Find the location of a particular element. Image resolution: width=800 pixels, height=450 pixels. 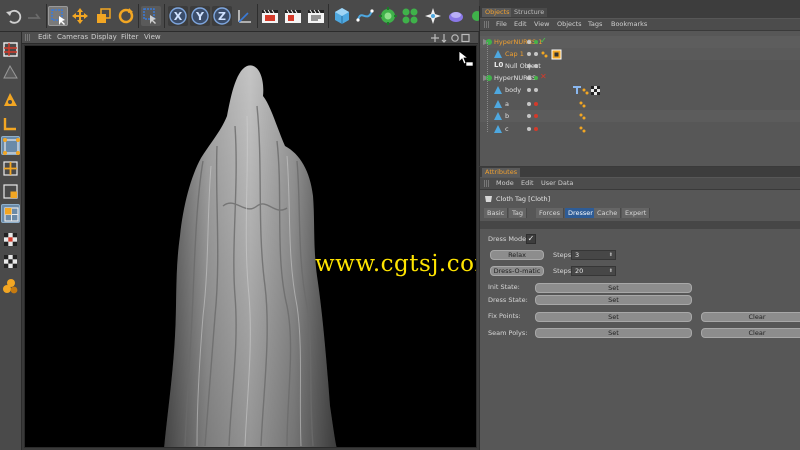

checker-icon is located at coordinates (10, 239).